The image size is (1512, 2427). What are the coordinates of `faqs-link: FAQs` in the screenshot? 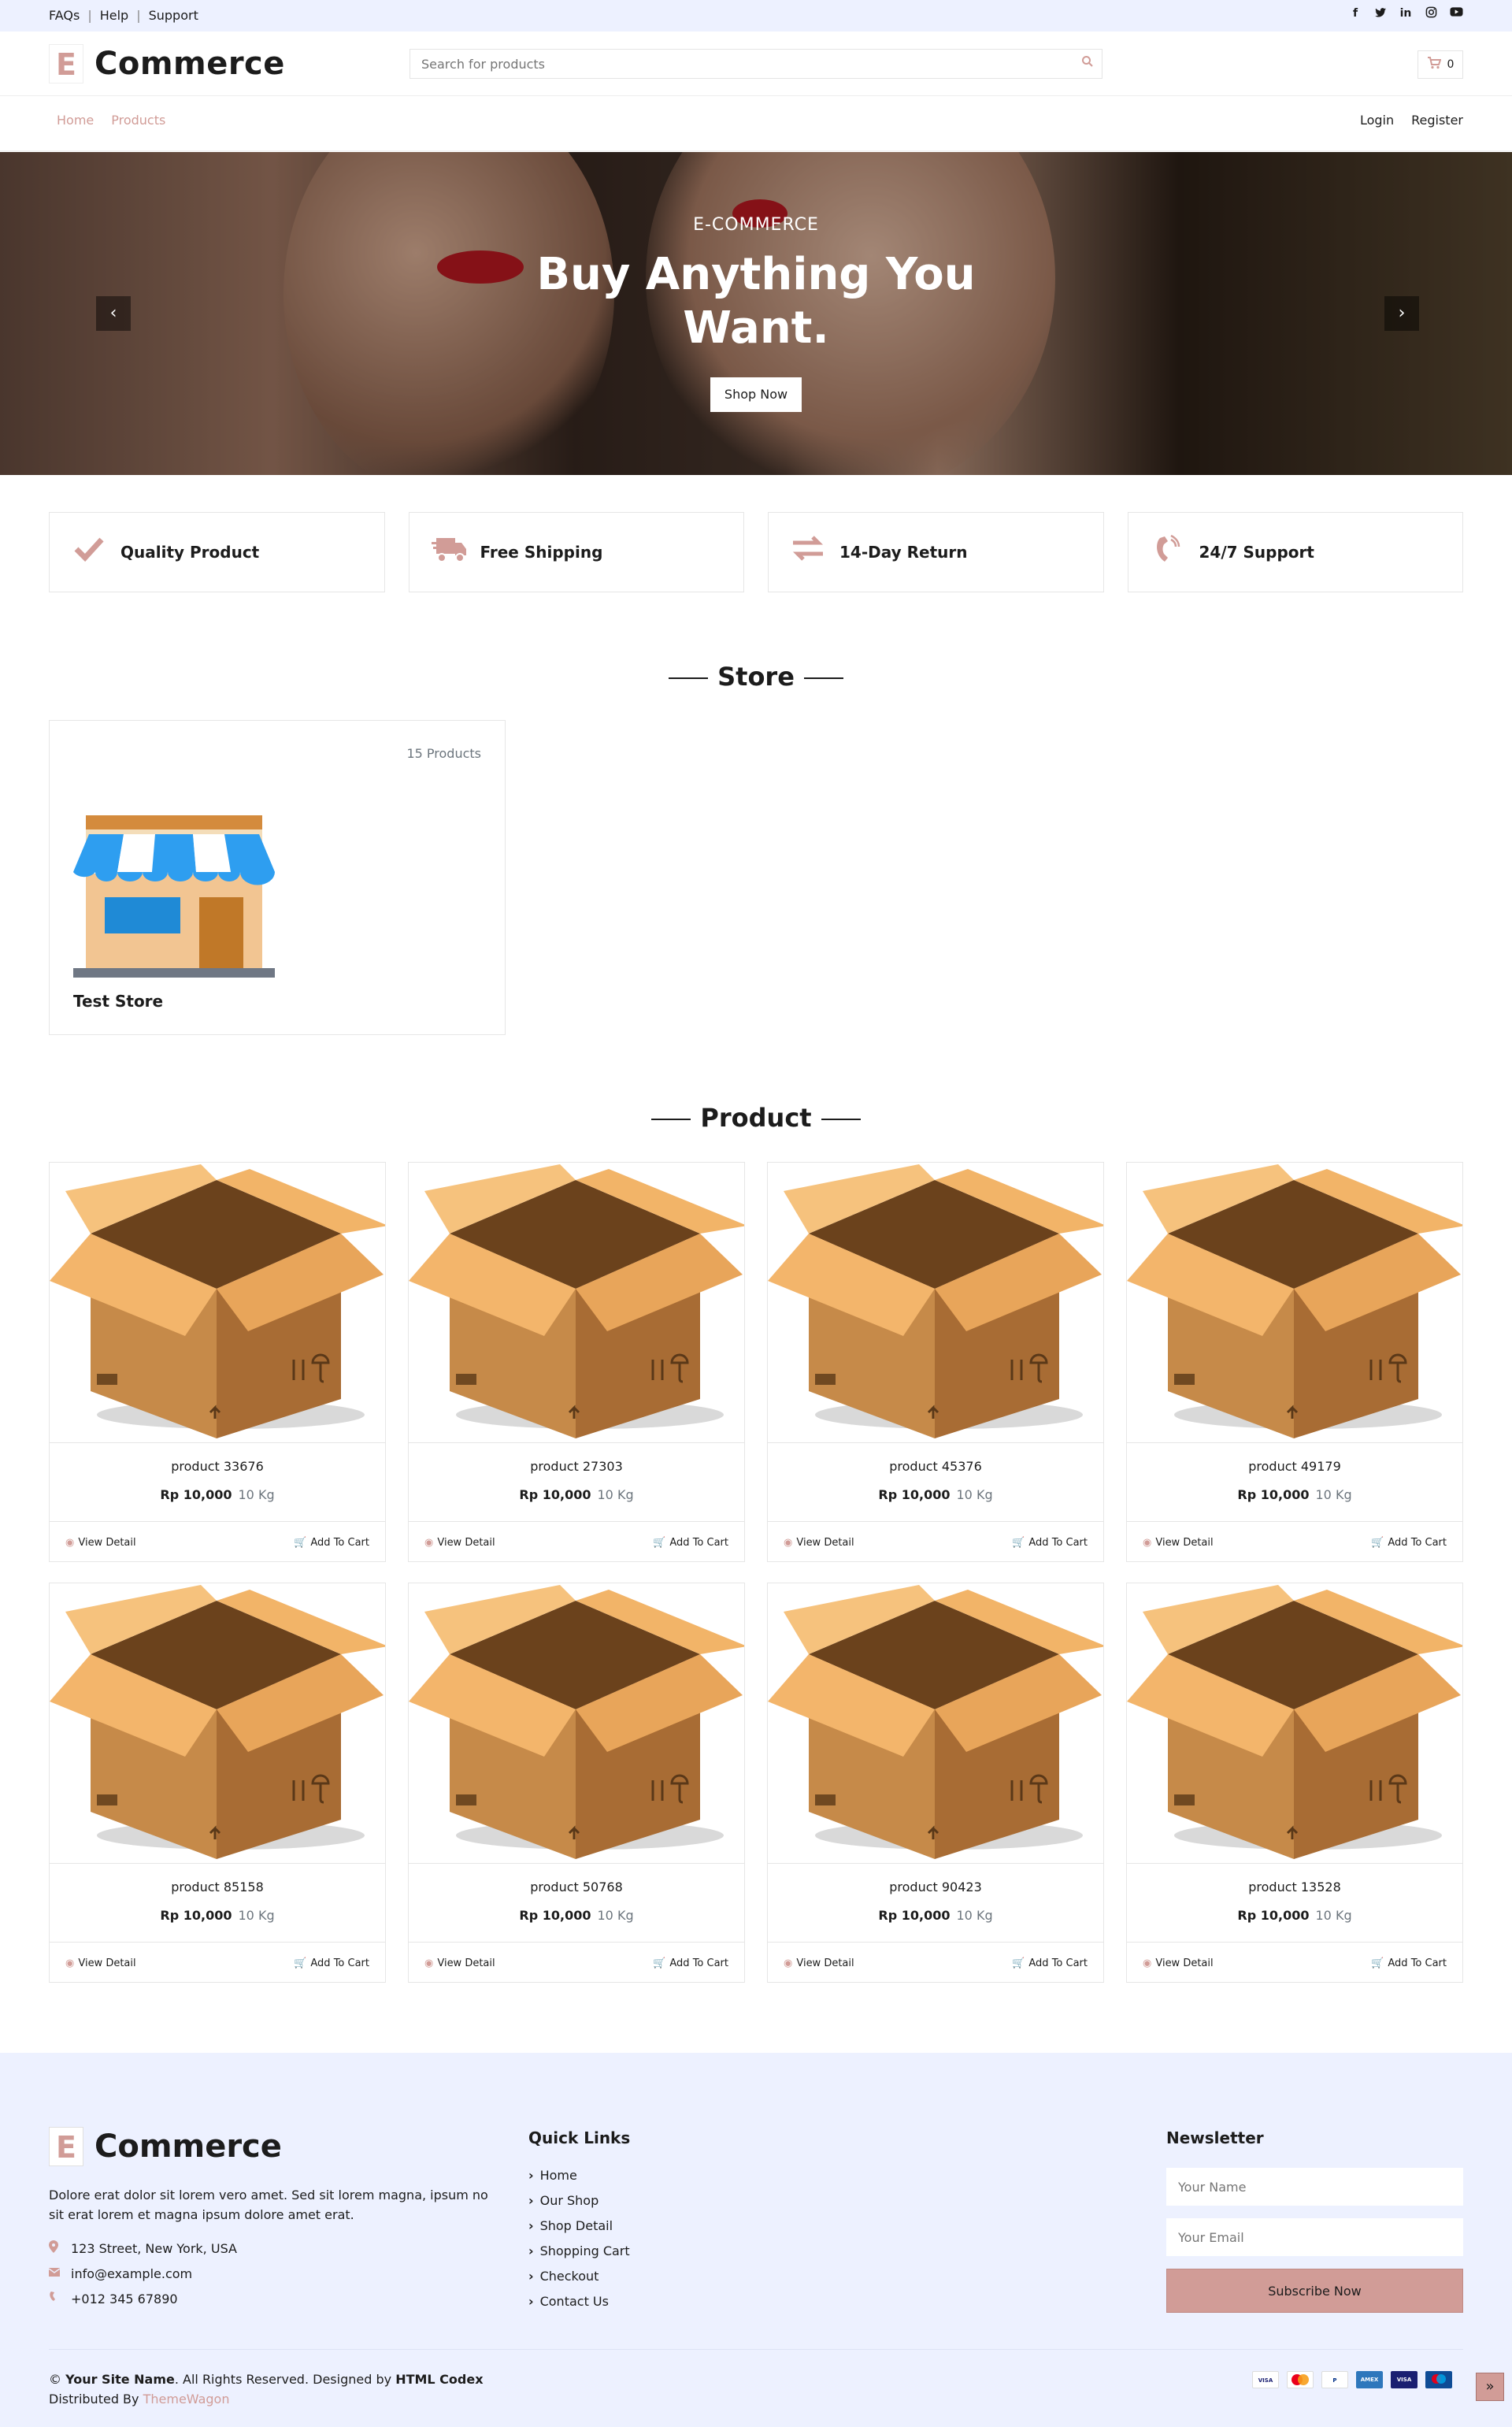 It's located at (64, 16).